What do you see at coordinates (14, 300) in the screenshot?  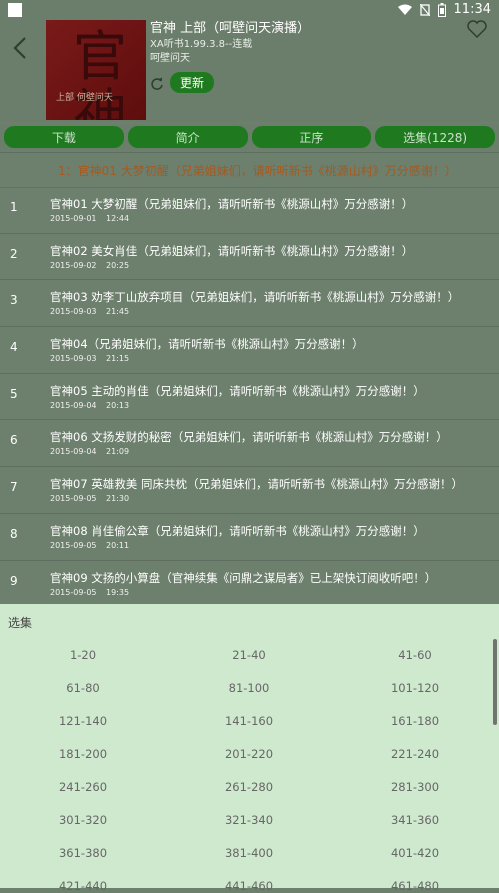 I see `episode-number: 3` at bounding box center [14, 300].